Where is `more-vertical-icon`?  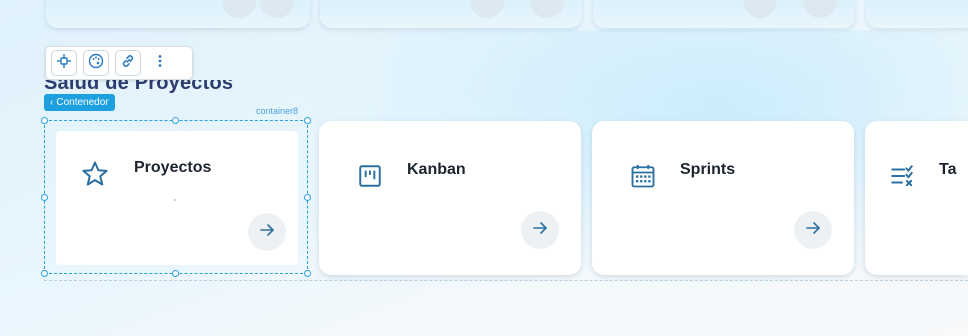 more-vertical-icon is located at coordinates (160, 63).